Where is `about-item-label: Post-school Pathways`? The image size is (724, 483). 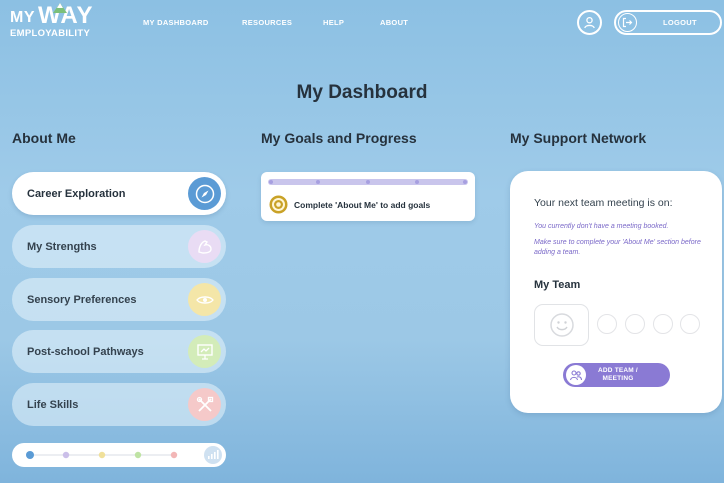 about-item-label: Post-school Pathways is located at coordinates (85, 351).